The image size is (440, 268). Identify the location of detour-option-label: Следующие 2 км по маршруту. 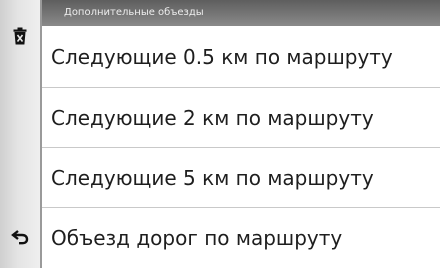
(212, 117).